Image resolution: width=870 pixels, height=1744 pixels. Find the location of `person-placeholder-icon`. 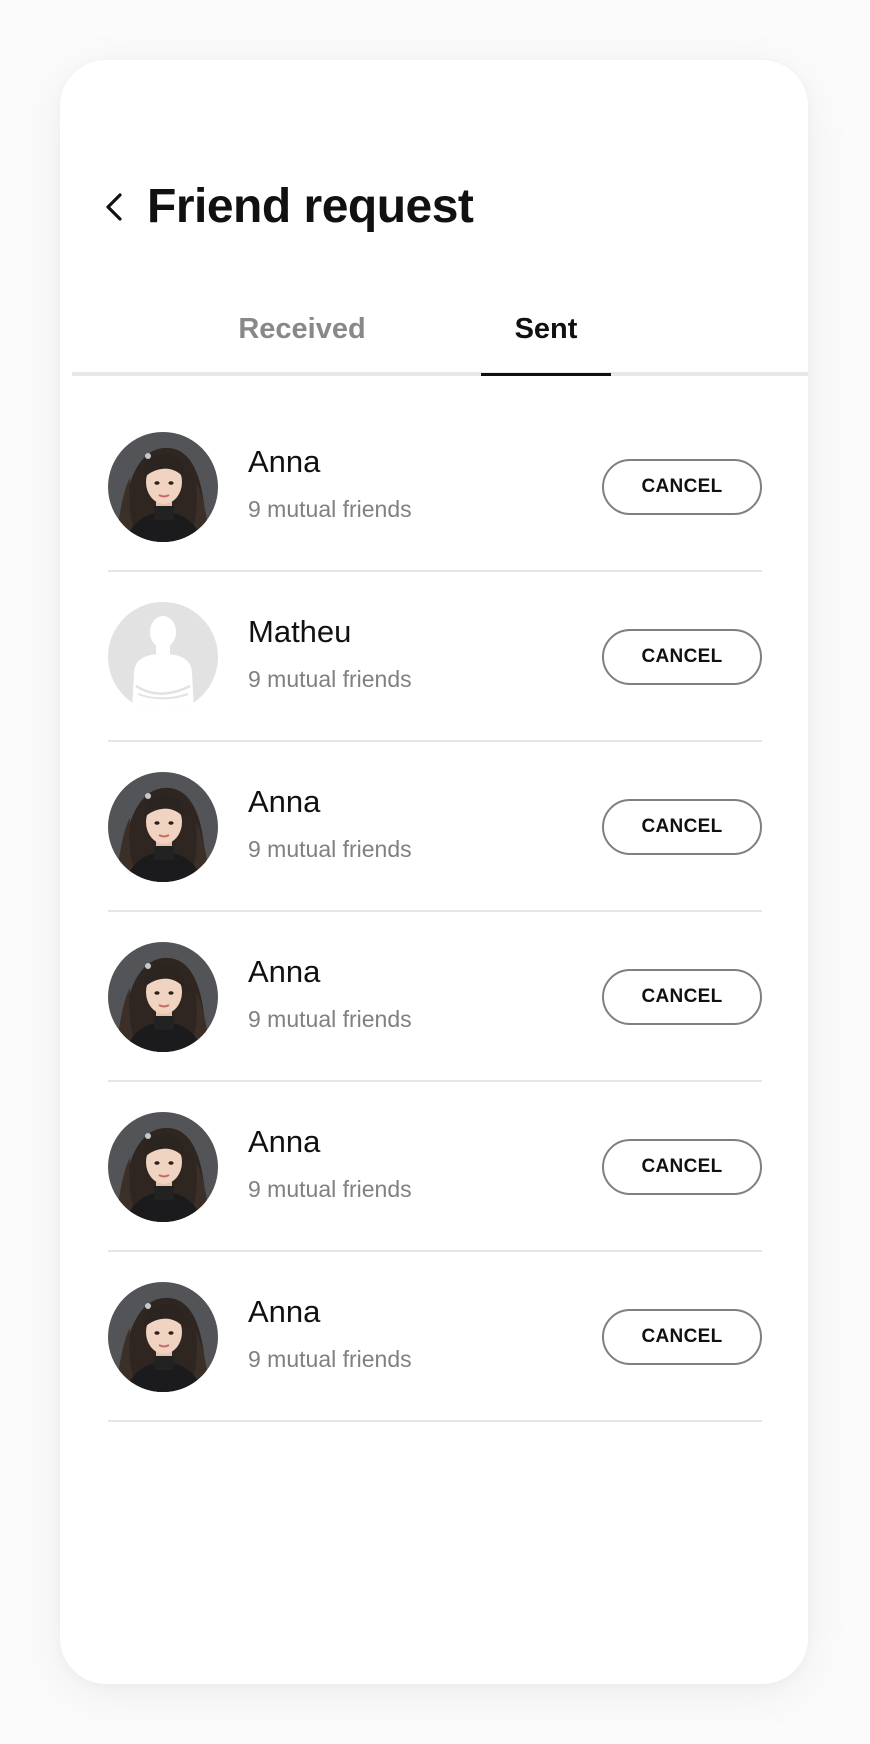

person-placeholder-icon is located at coordinates (163, 657).